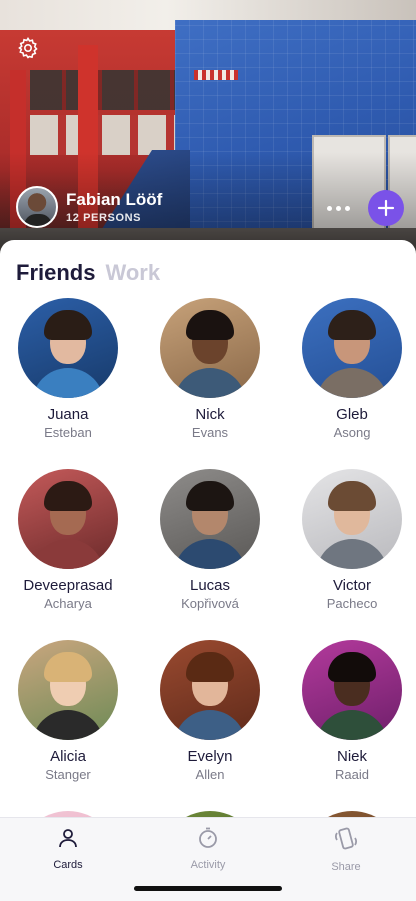 The image size is (416, 901). Describe the element at coordinates (208, 865) in the screenshot. I see `tab-activity-label: Activity` at that location.